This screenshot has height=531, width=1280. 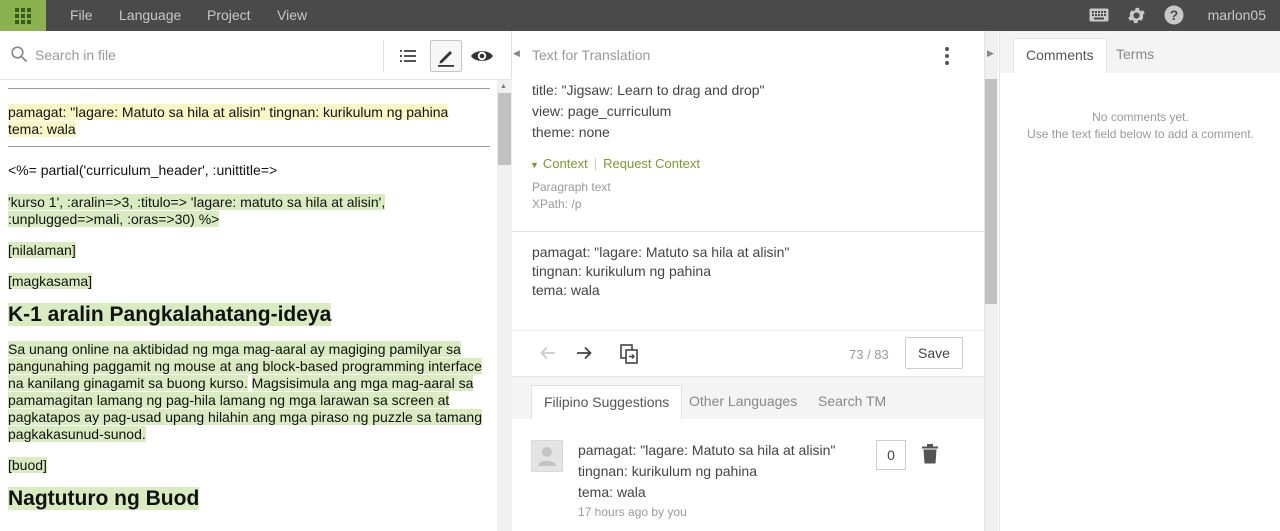 What do you see at coordinates (891, 455) in the screenshot?
I see `vote-count: 0` at bounding box center [891, 455].